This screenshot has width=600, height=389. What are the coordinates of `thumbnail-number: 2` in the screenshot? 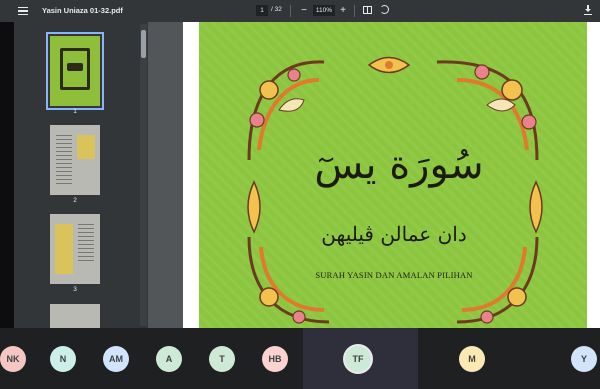 It's located at (75, 200).